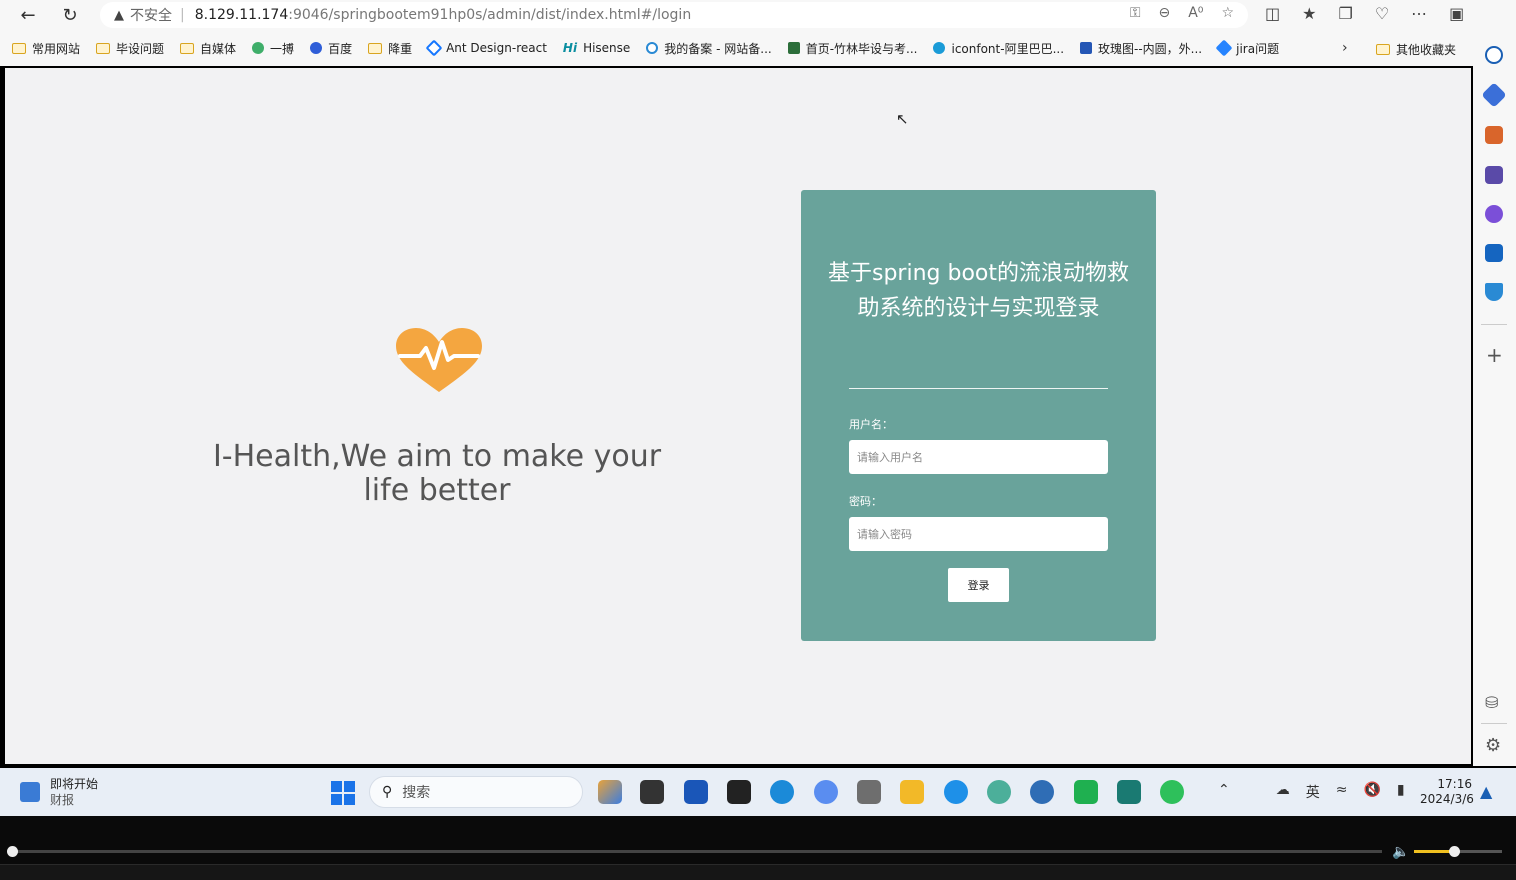 This screenshot has width=1516, height=880. Describe the element at coordinates (1042, 792) in the screenshot. I see `globe-icon` at that location.